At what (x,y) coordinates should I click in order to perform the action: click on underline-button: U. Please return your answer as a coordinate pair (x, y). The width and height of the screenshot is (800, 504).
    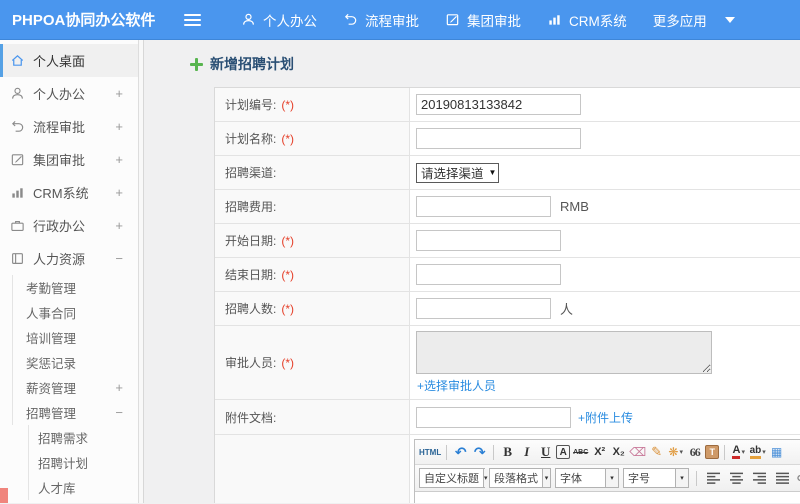
    Looking at the image, I should click on (545, 452).